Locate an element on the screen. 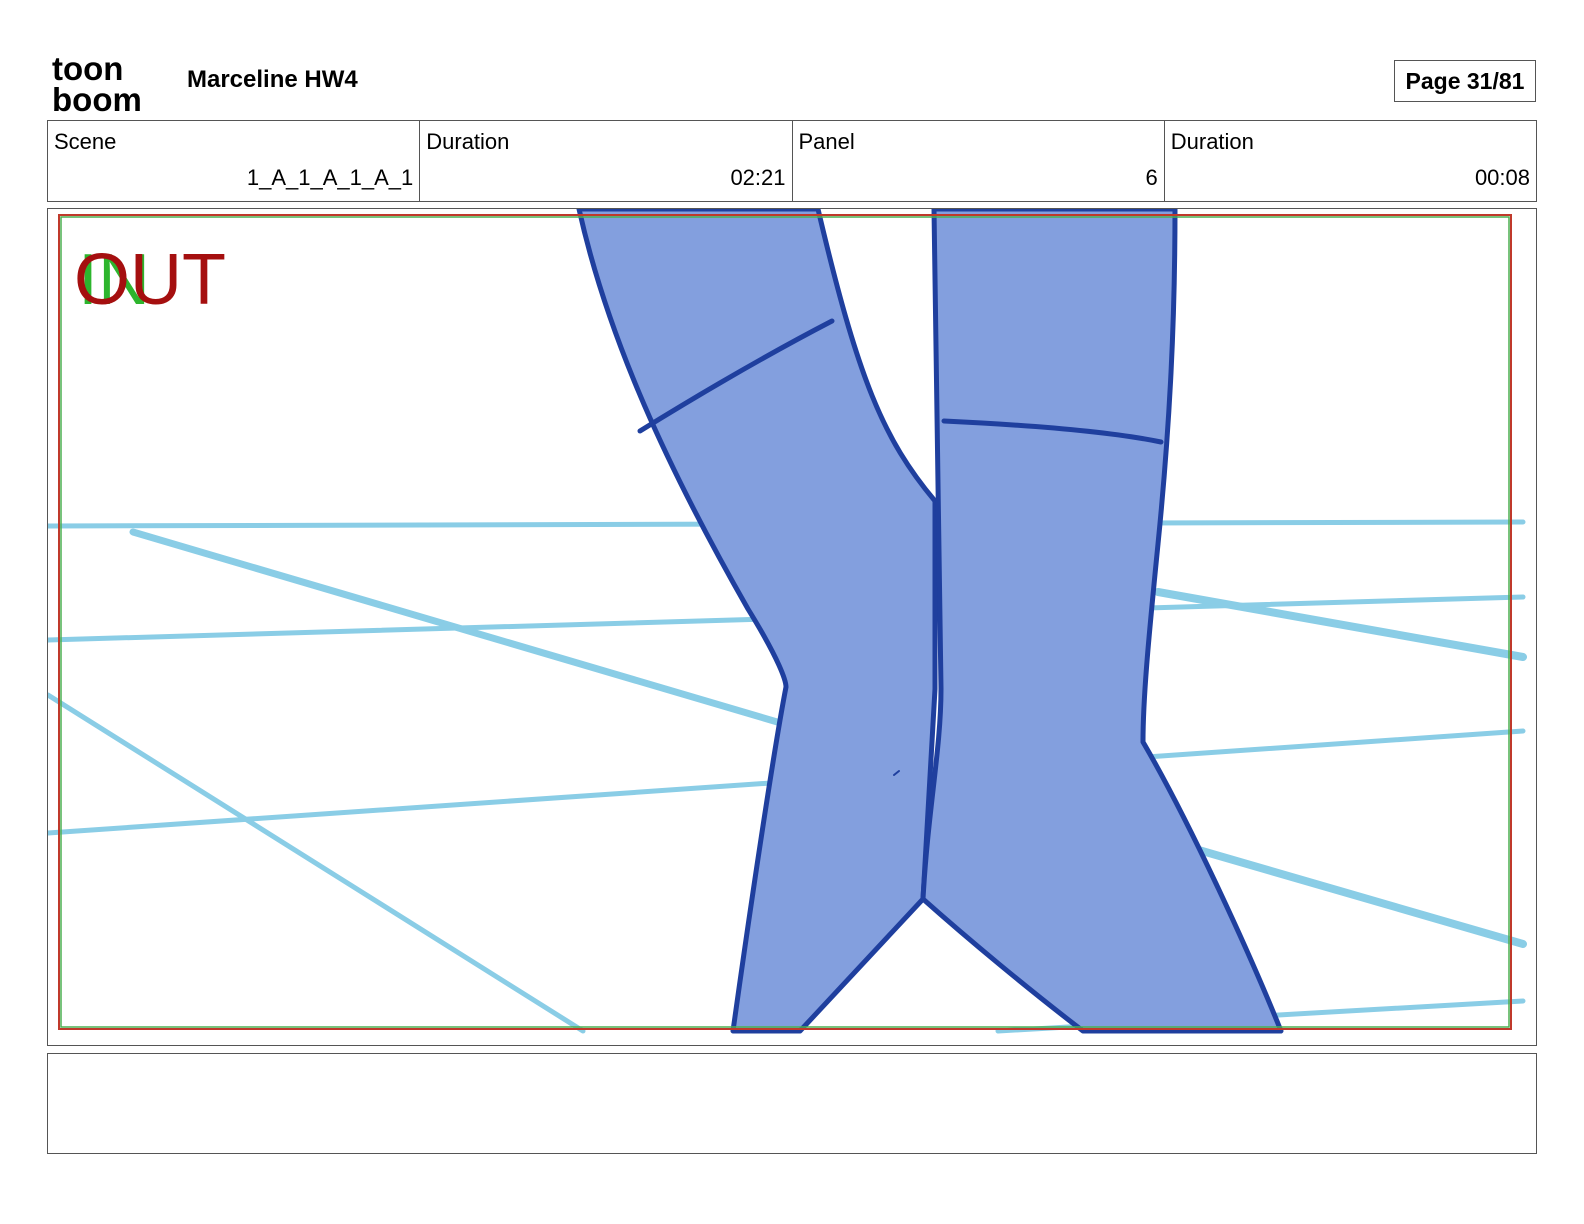  scene-duration-value: 02:21 is located at coordinates (758, 177).